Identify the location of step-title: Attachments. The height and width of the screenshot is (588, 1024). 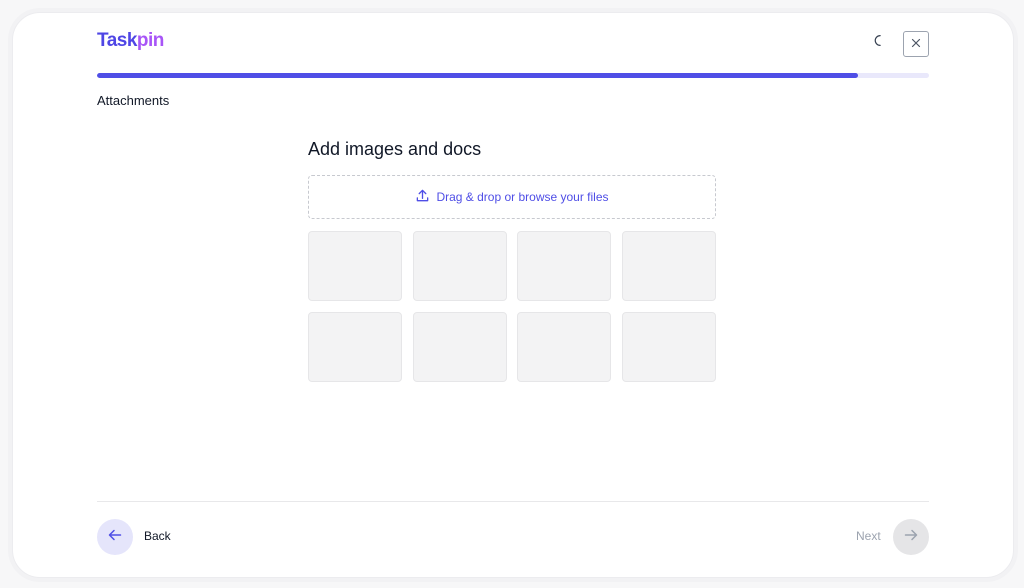
(133, 100).